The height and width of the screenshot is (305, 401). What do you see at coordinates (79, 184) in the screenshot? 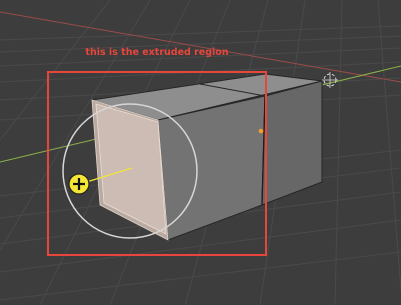
I see `plus-circle-icon` at bounding box center [79, 184].